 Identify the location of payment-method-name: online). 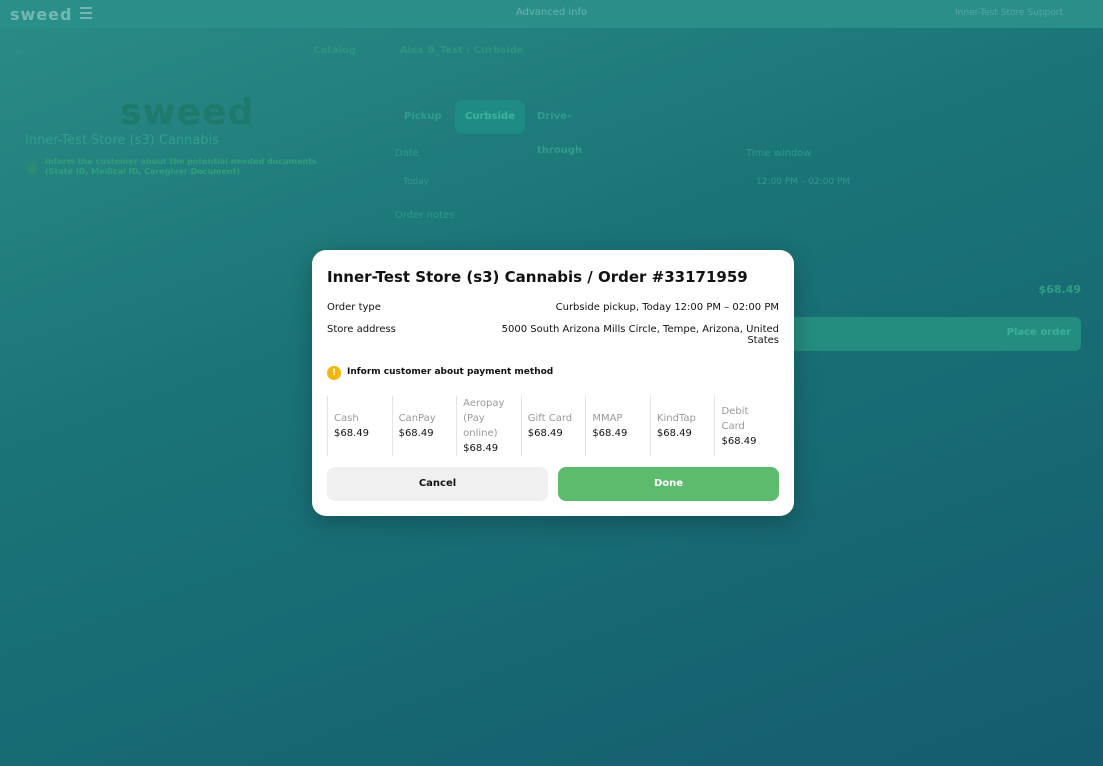
(480, 433).